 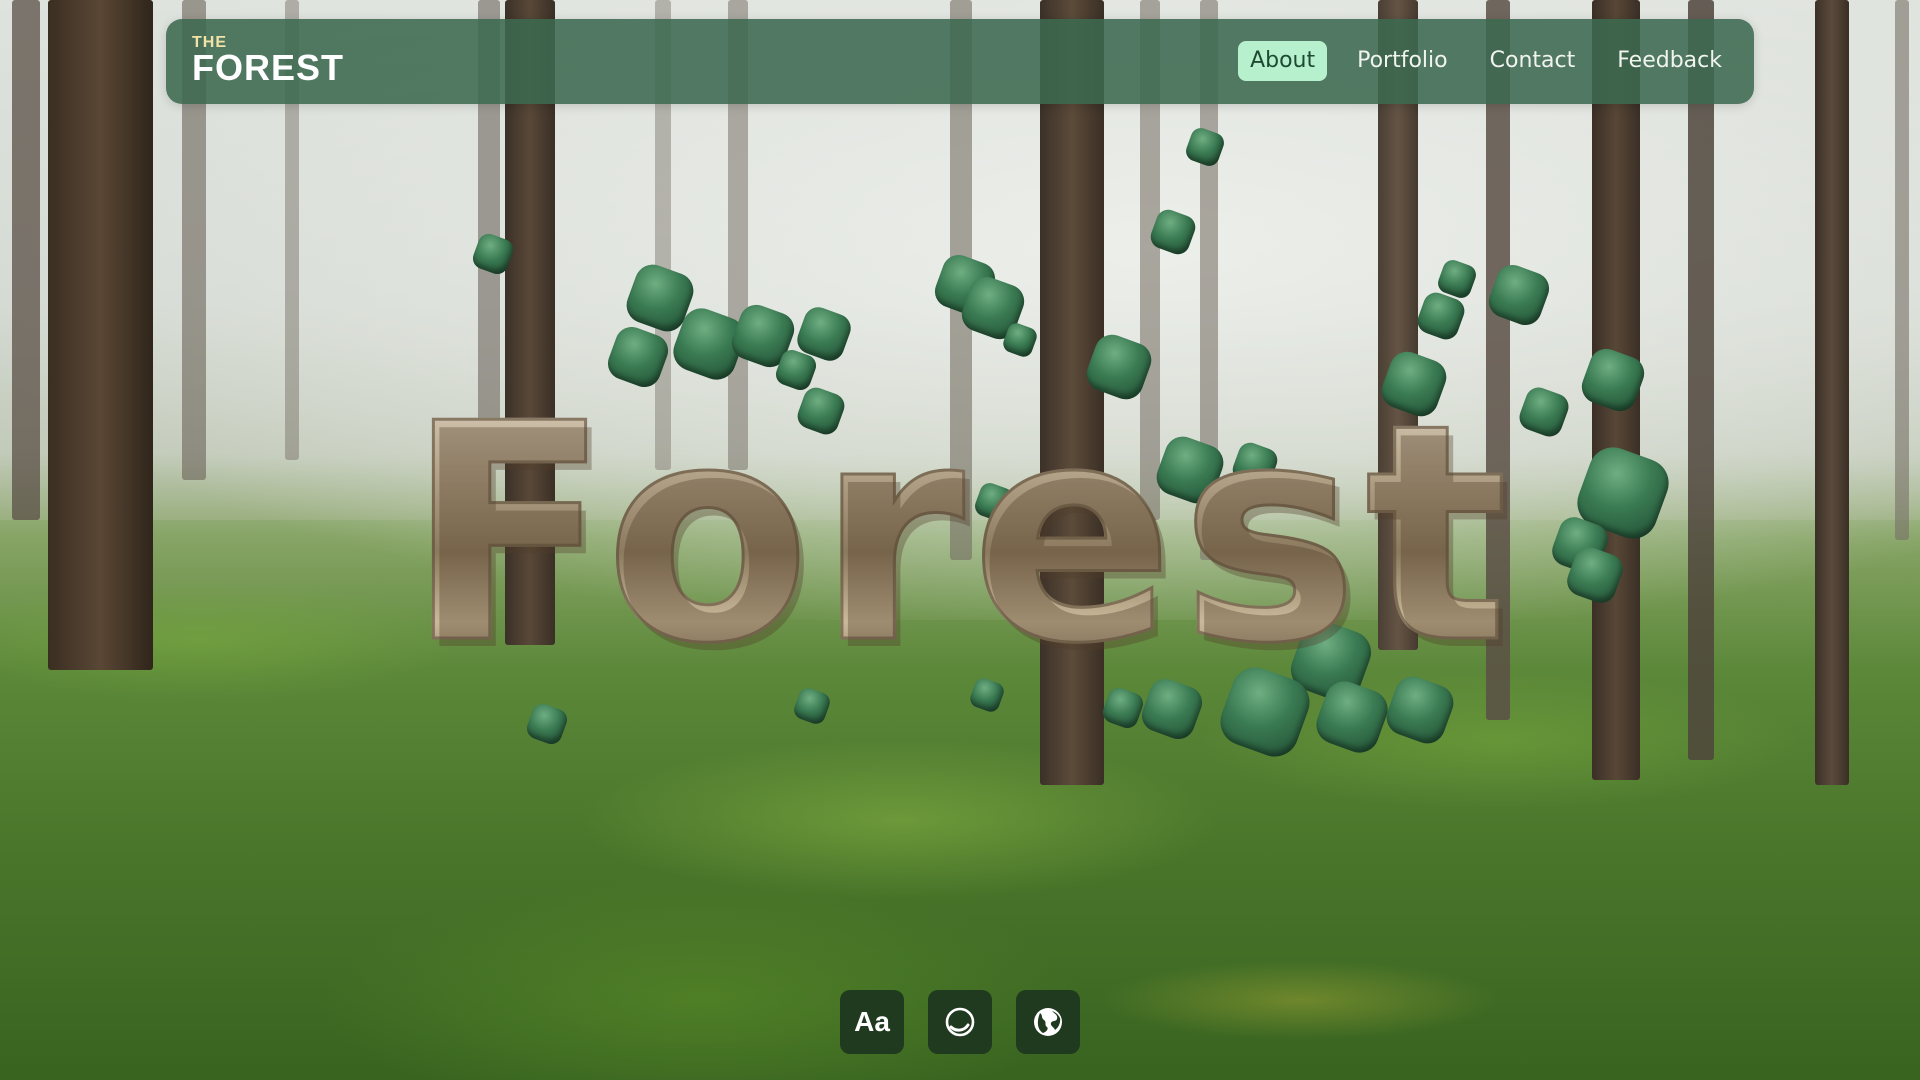 I want to click on circle-loader-icon, so click(x=960, y=1022).